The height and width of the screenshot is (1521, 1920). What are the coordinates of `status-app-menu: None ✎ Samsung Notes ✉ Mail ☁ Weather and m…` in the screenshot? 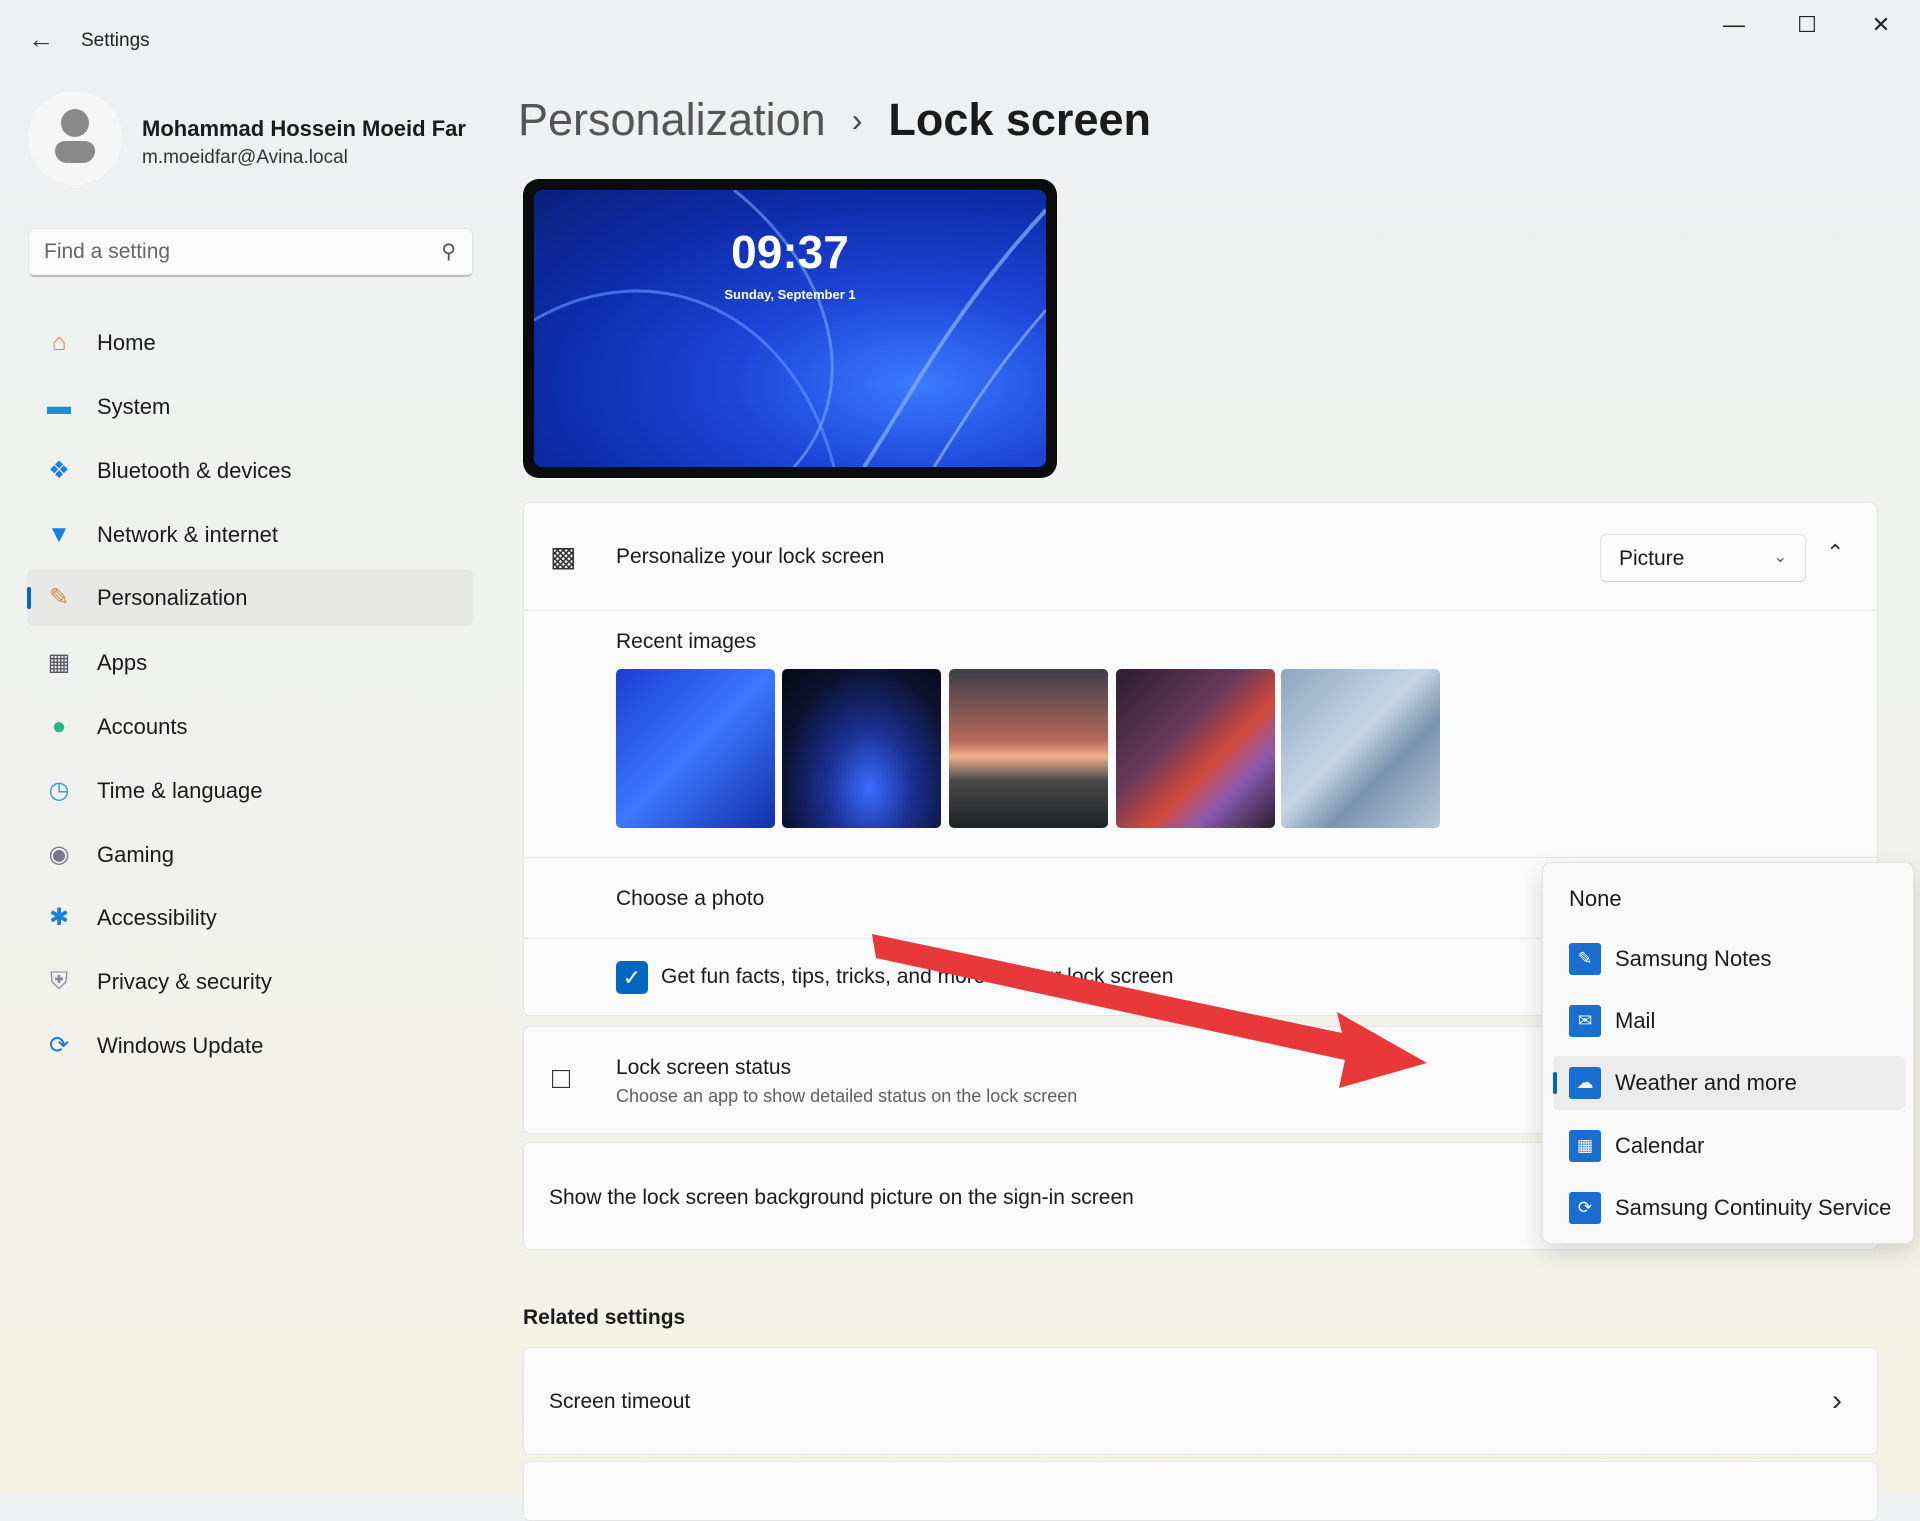 It's located at (1728, 1053).